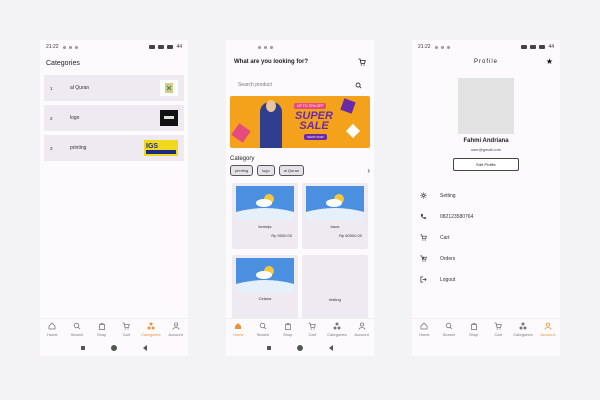  Describe the element at coordinates (151, 326) in the screenshot. I see `categories-icon` at that location.